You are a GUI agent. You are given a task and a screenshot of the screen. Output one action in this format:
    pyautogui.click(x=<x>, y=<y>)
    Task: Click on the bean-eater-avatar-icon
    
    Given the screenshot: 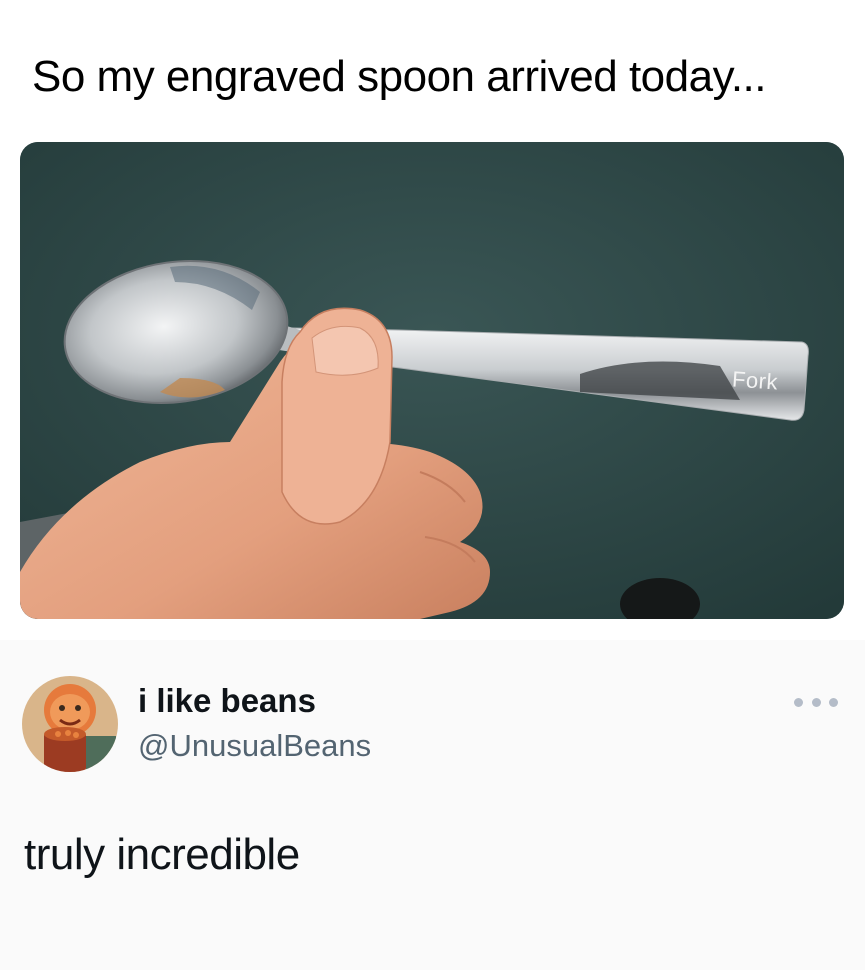 What is the action you would take?
    pyautogui.click(x=70, y=724)
    